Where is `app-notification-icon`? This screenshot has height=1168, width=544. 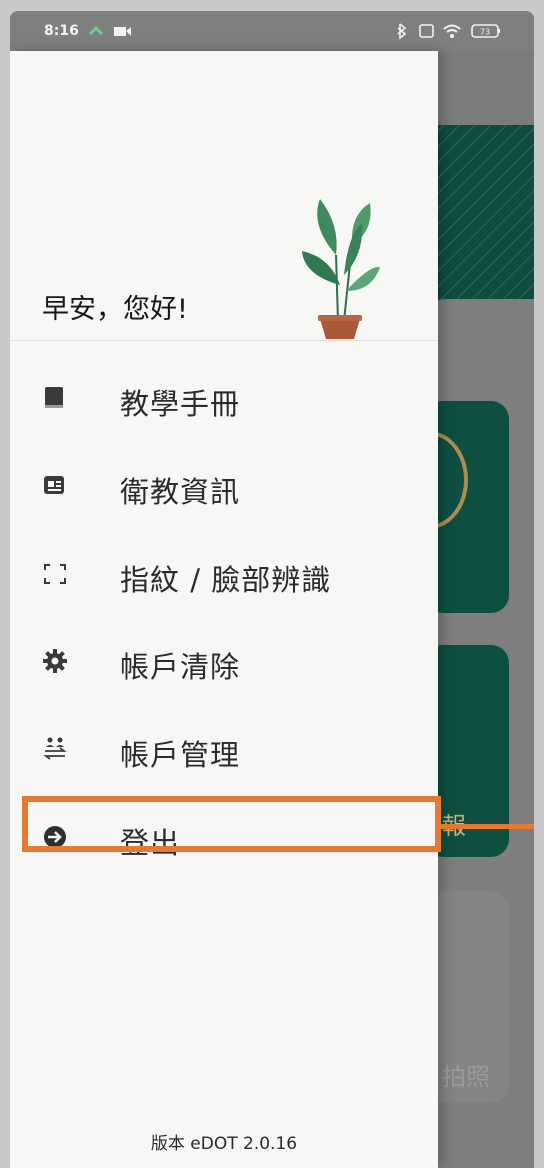 app-notification-icon is located at coordinates (96, 30).